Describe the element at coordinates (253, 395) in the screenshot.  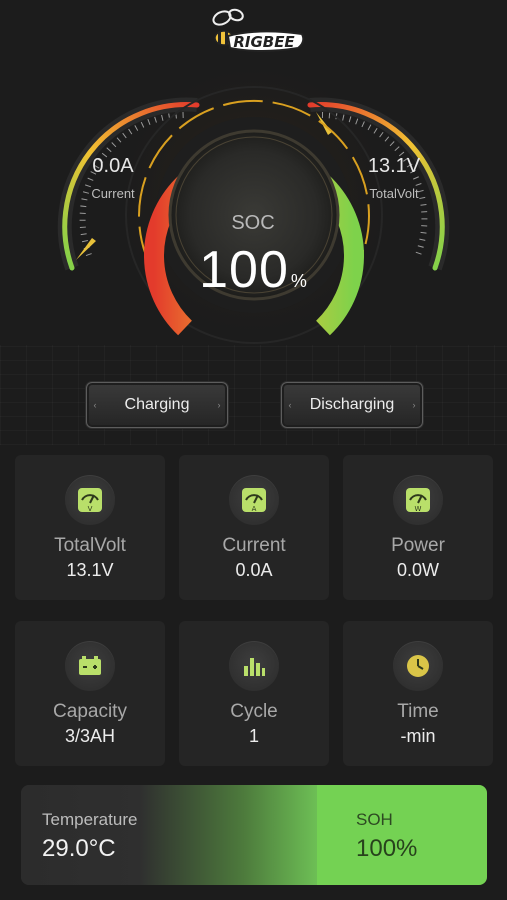
I see `grid-floor` at that location.